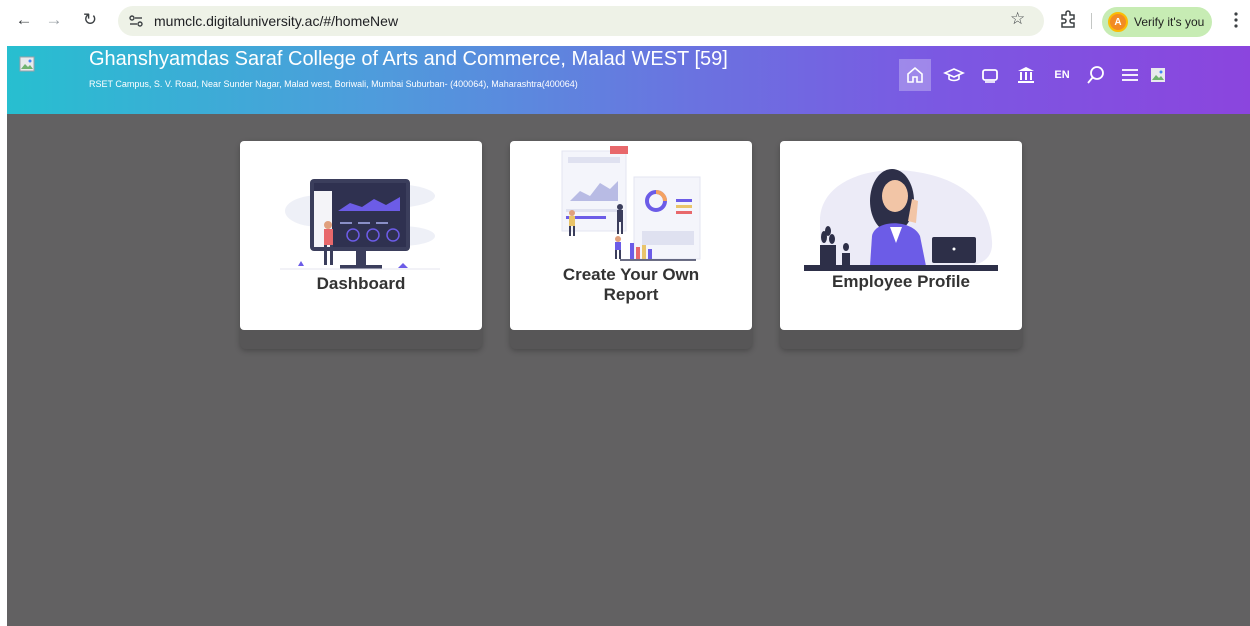  I want to click on verify-identity-button: A Verify it's you, so click(1157, 22).